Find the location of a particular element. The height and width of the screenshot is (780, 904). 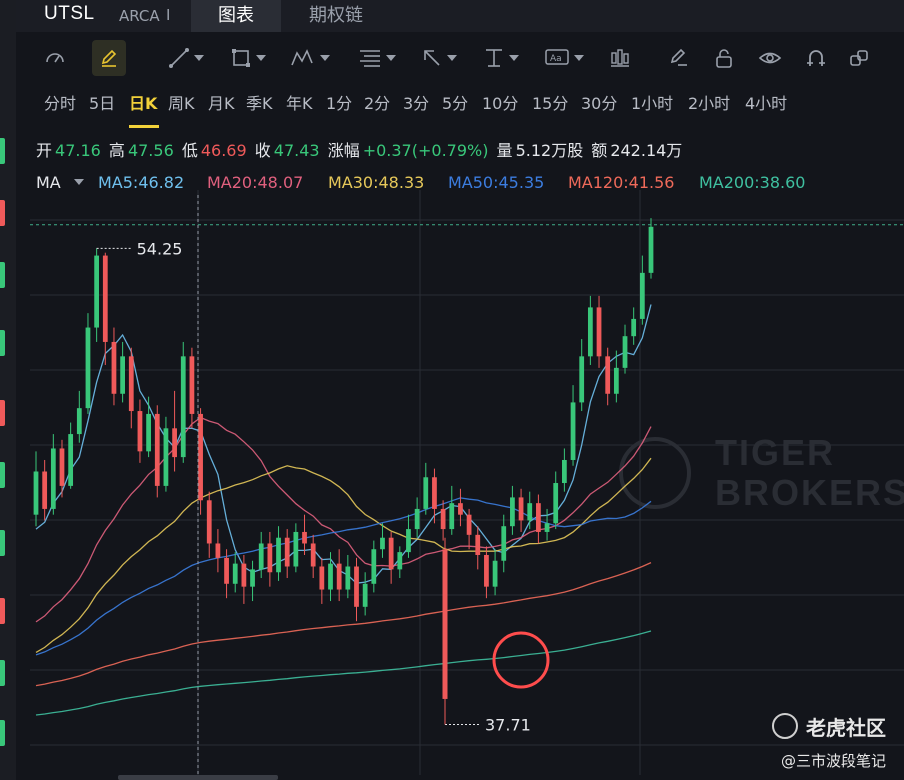

period-9: 3分 is located at coordinates (416, 102).